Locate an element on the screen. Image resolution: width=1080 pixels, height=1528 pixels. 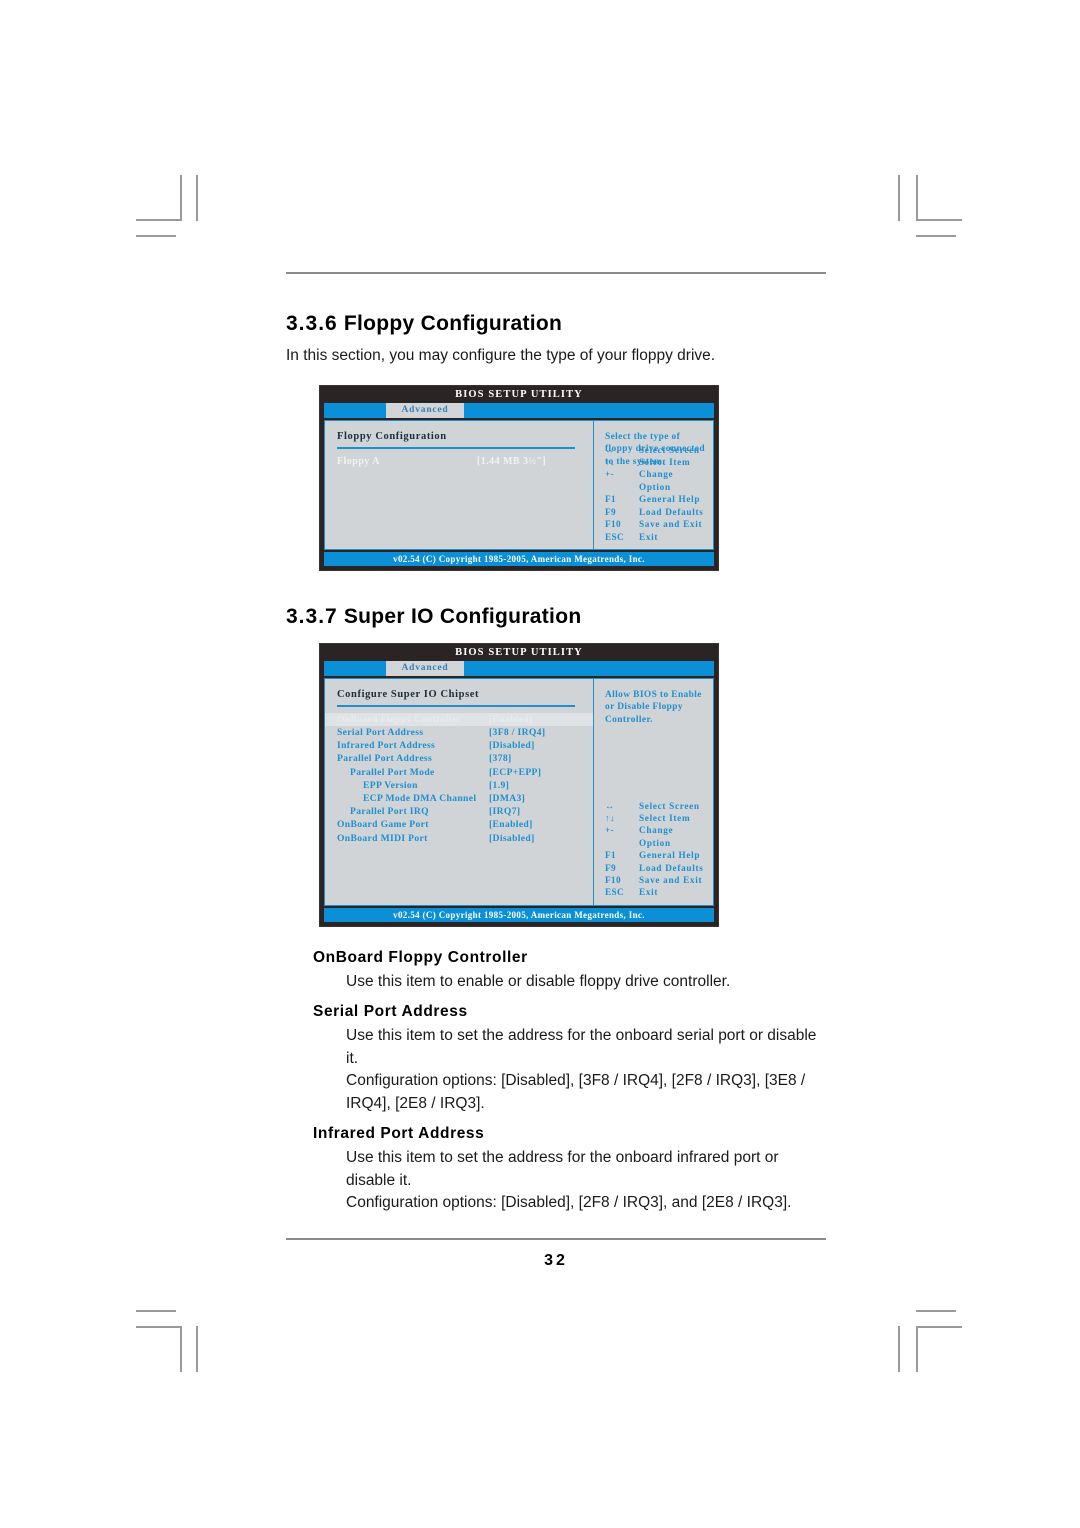
key-legend-key: ESC is located at coordinates (615, 892).